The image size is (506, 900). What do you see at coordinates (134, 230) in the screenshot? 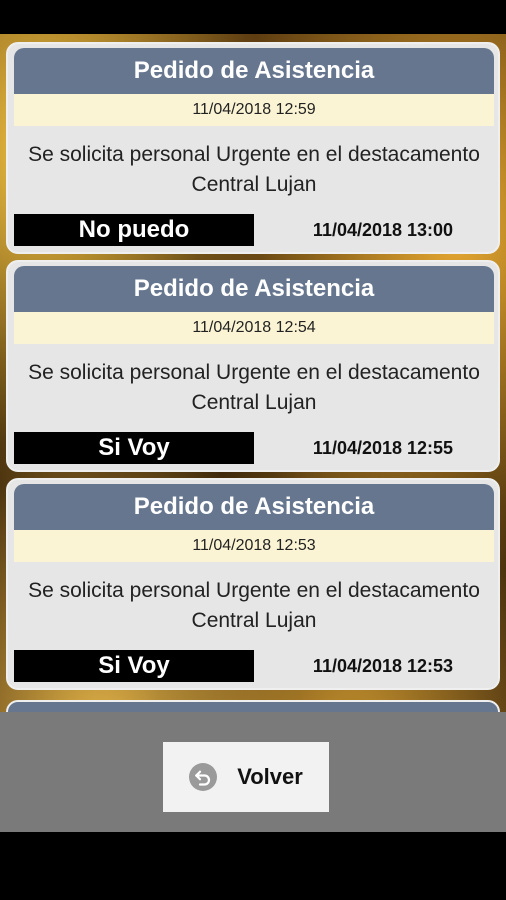
I see `response-label: No puedo` at bounding box center [134, 230].